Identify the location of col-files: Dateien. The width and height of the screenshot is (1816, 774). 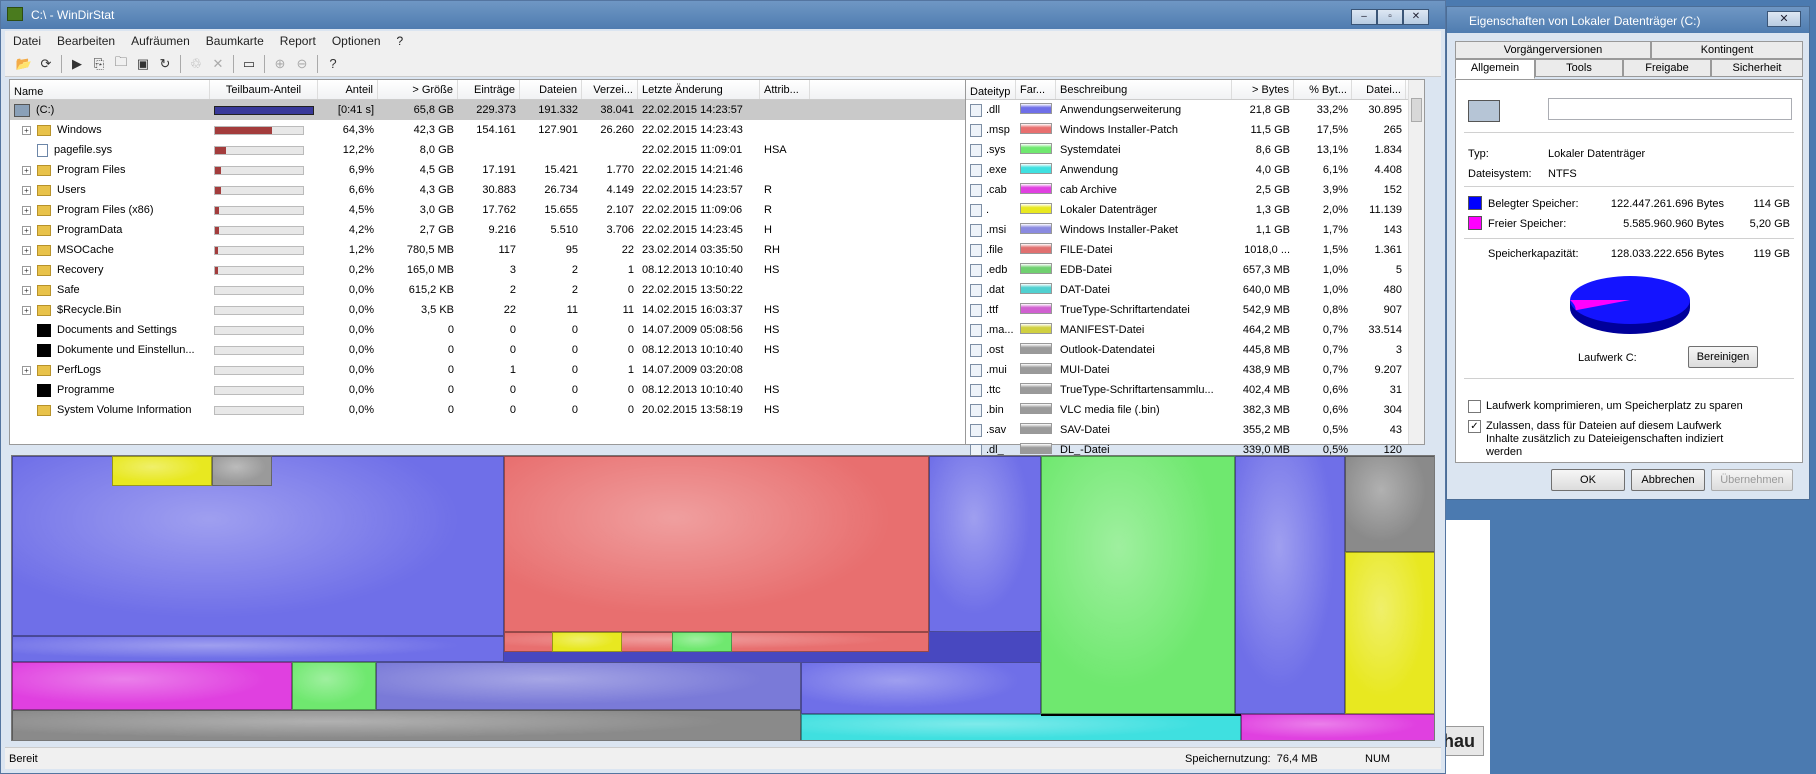
(551, 89).